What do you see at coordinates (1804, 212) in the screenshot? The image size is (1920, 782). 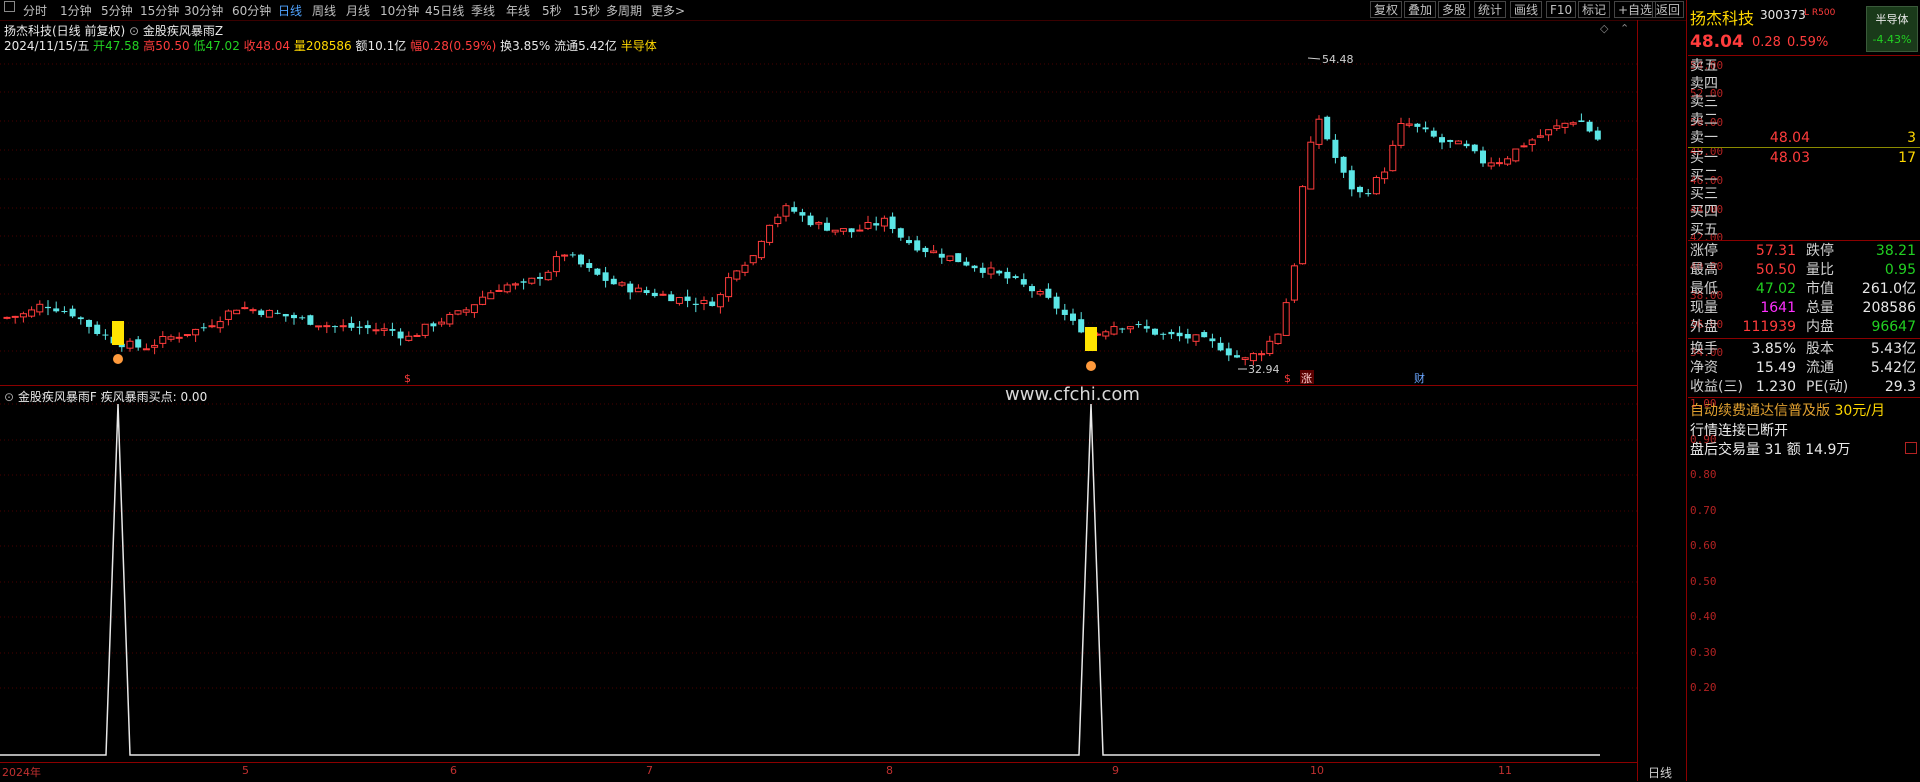 I see `bid-row: 买四` at bounding box center [1804, 212].